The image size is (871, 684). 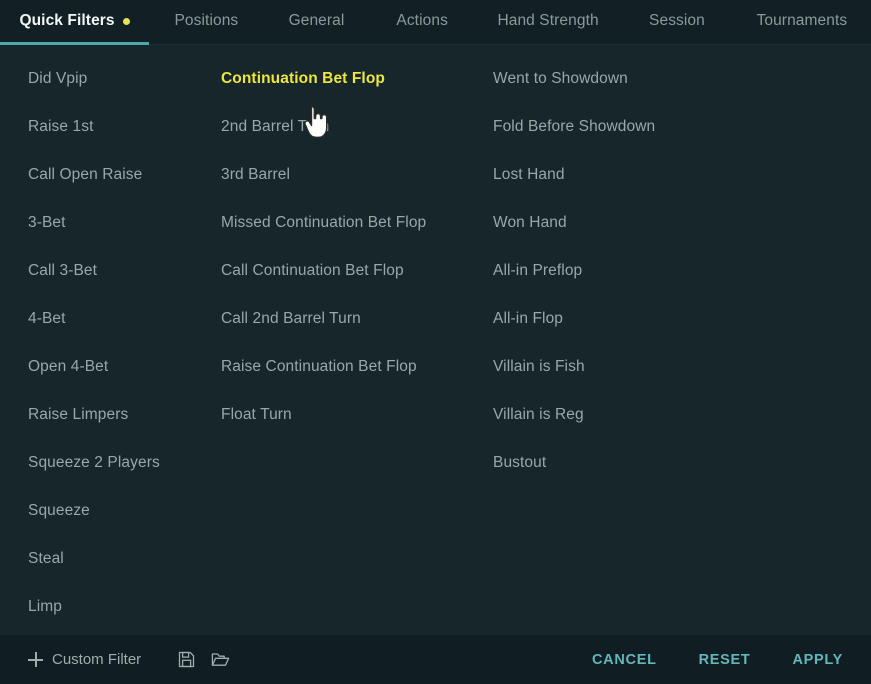 I want to click on filter-item: Lost Hand, so click(x=682, y=175).